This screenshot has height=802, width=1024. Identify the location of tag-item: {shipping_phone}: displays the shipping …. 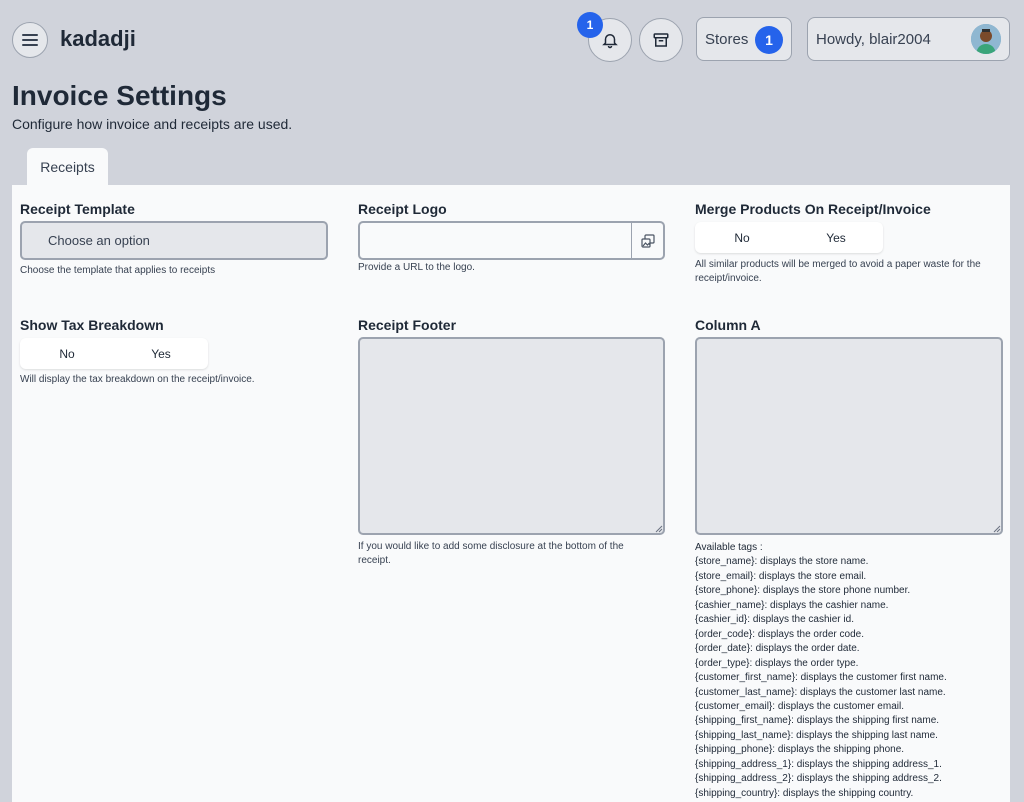
(800, 750).